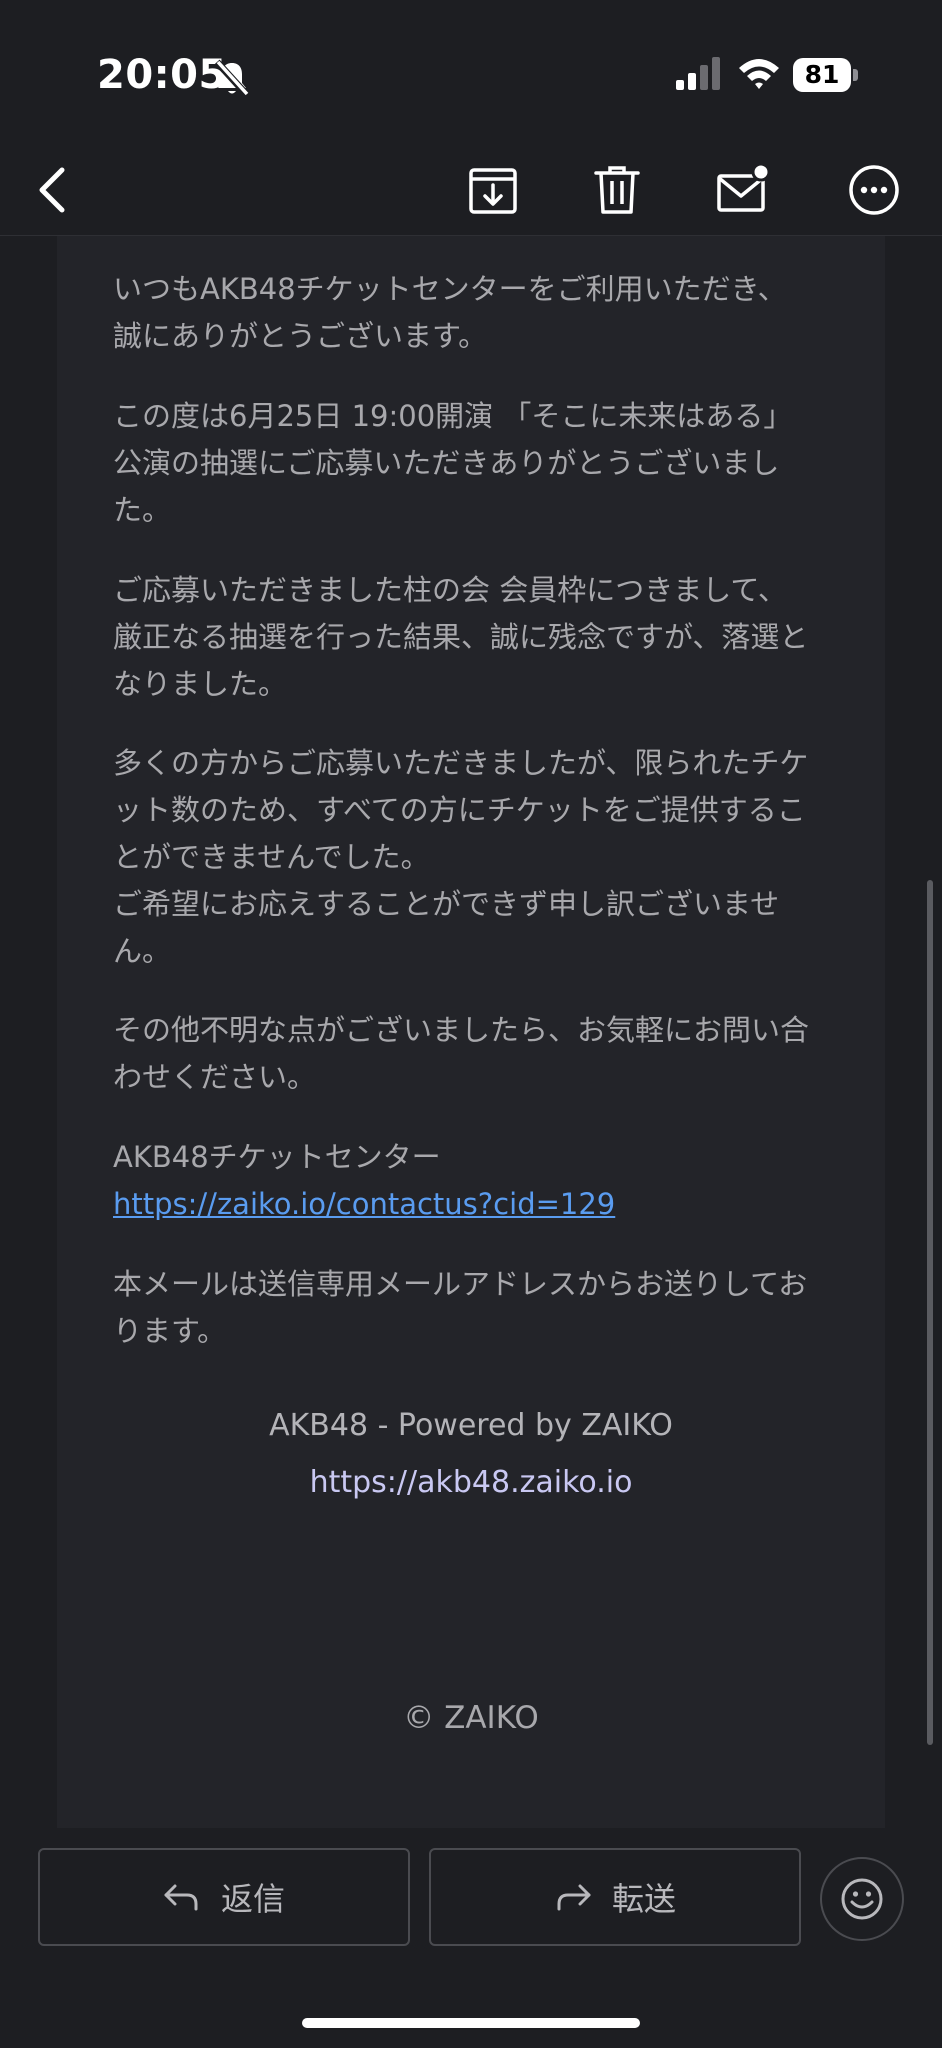 Image resolution: width=942 pixels, height=2048 pixels. I want to click on home-indicator, so click(471, 2023).